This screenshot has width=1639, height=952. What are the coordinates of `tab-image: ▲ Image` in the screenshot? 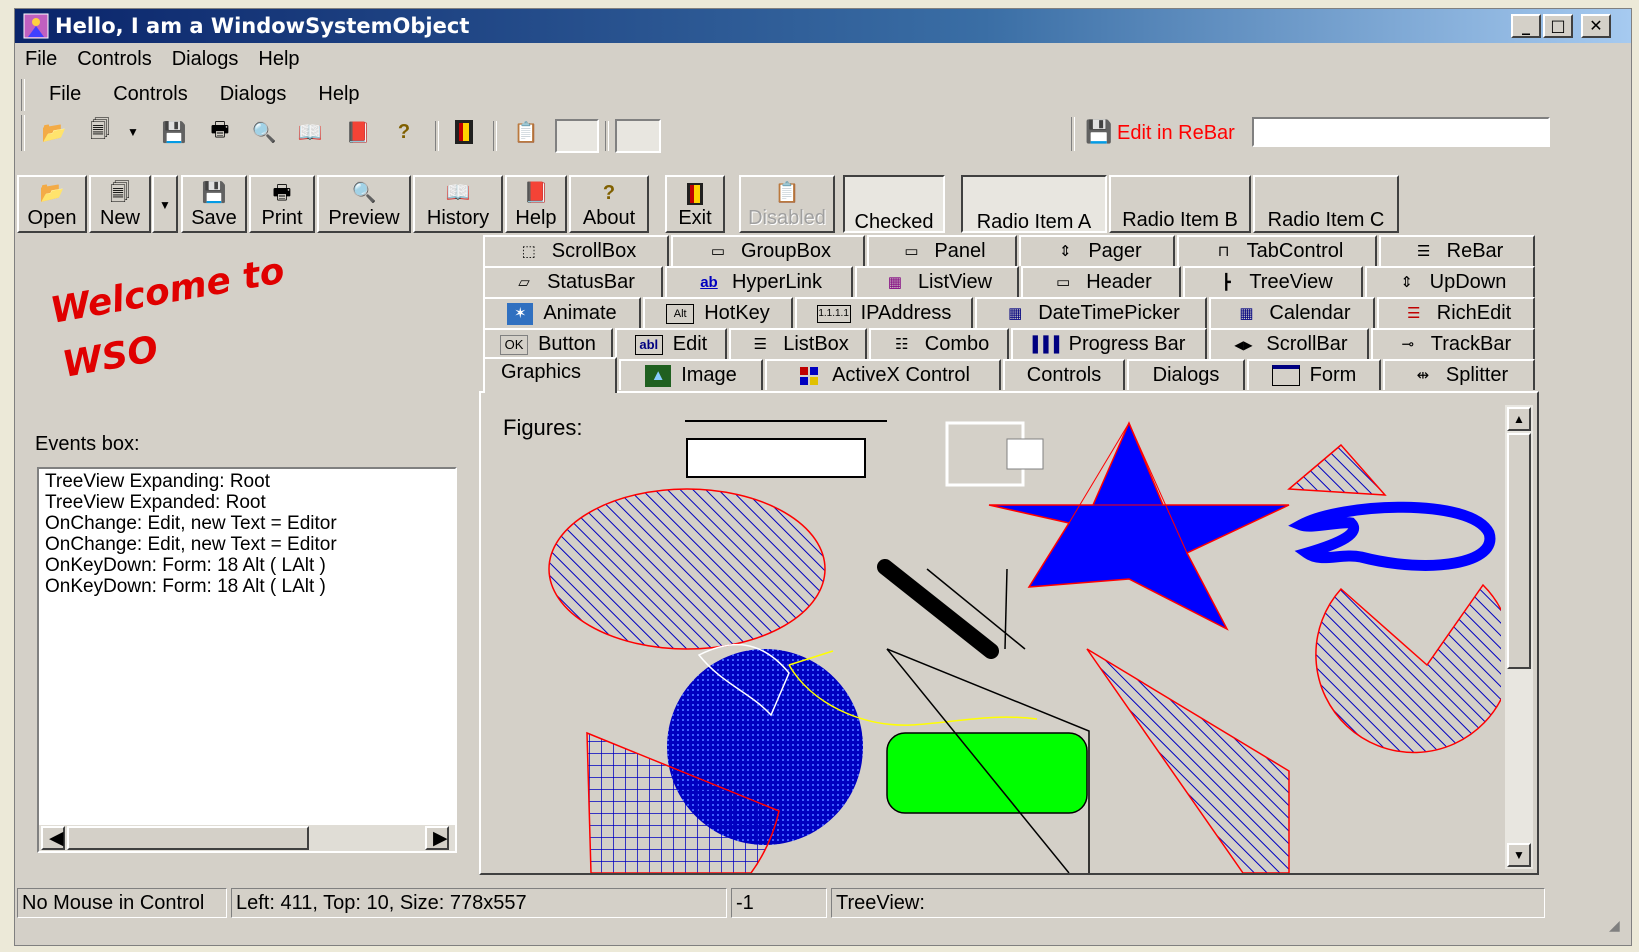 It's located at (691, 374).